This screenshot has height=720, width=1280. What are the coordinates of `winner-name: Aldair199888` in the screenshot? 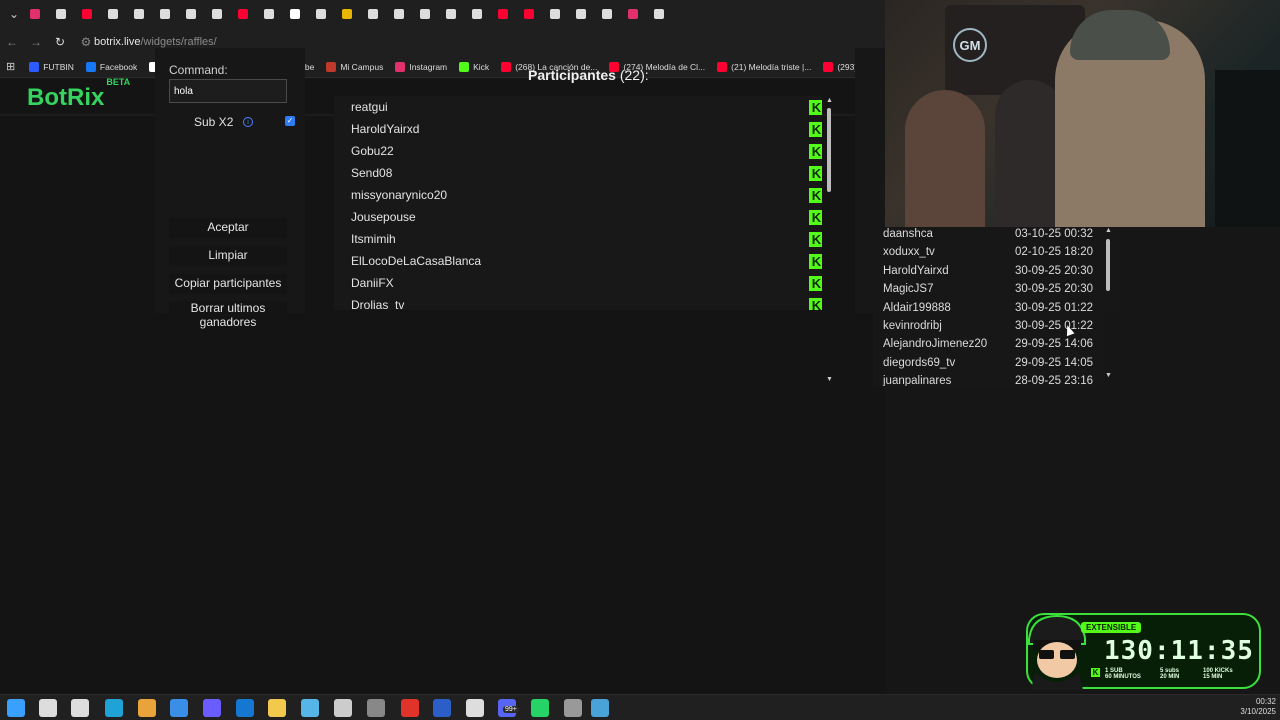 It's located at (917, 307).